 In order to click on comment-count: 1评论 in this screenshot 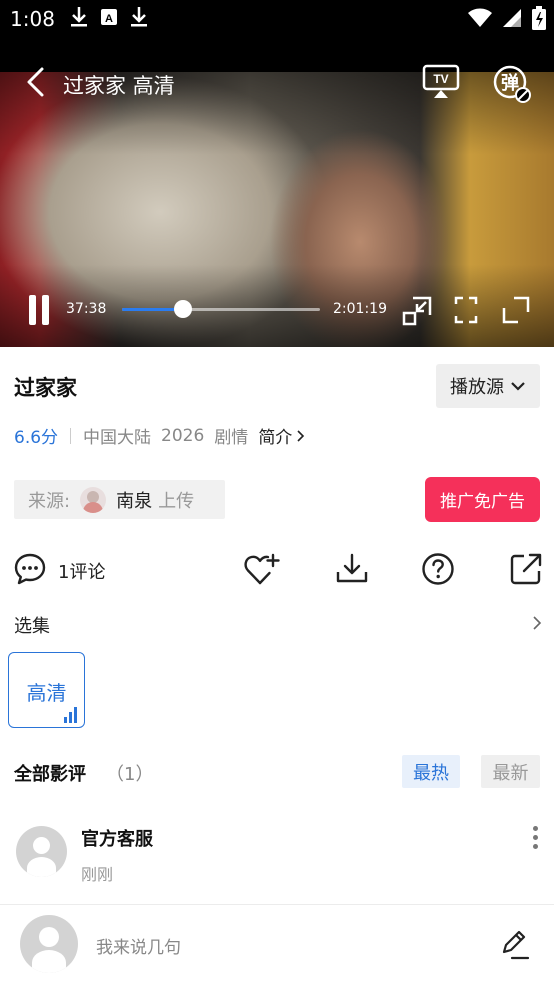, I will do `click(81, 571)`.